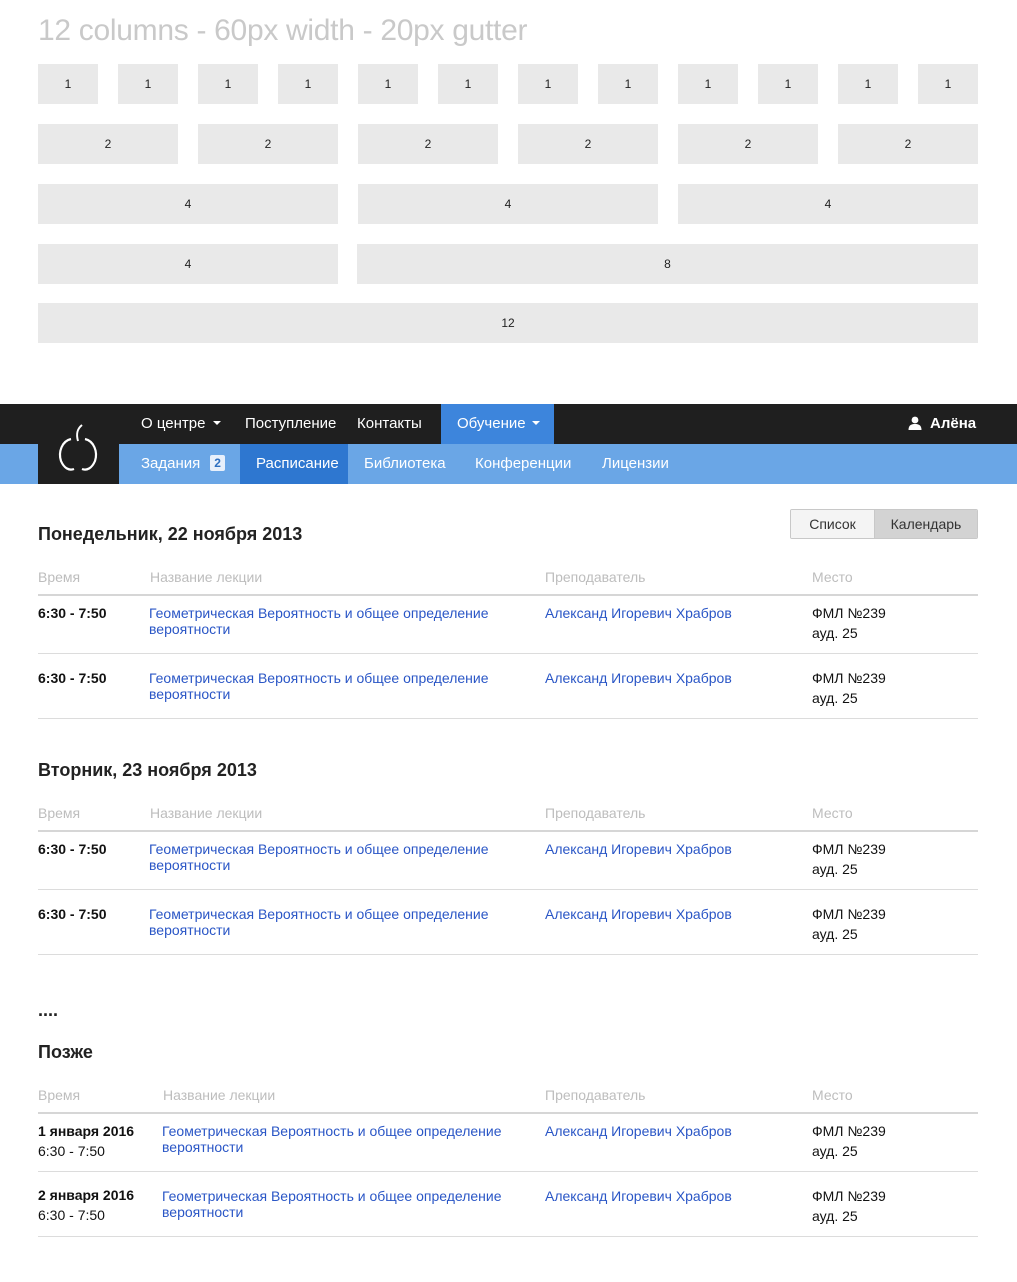 This screenshot has height=1282, width=1017. I want to click on nav-item-admission: Поступление, so click(290, 424).